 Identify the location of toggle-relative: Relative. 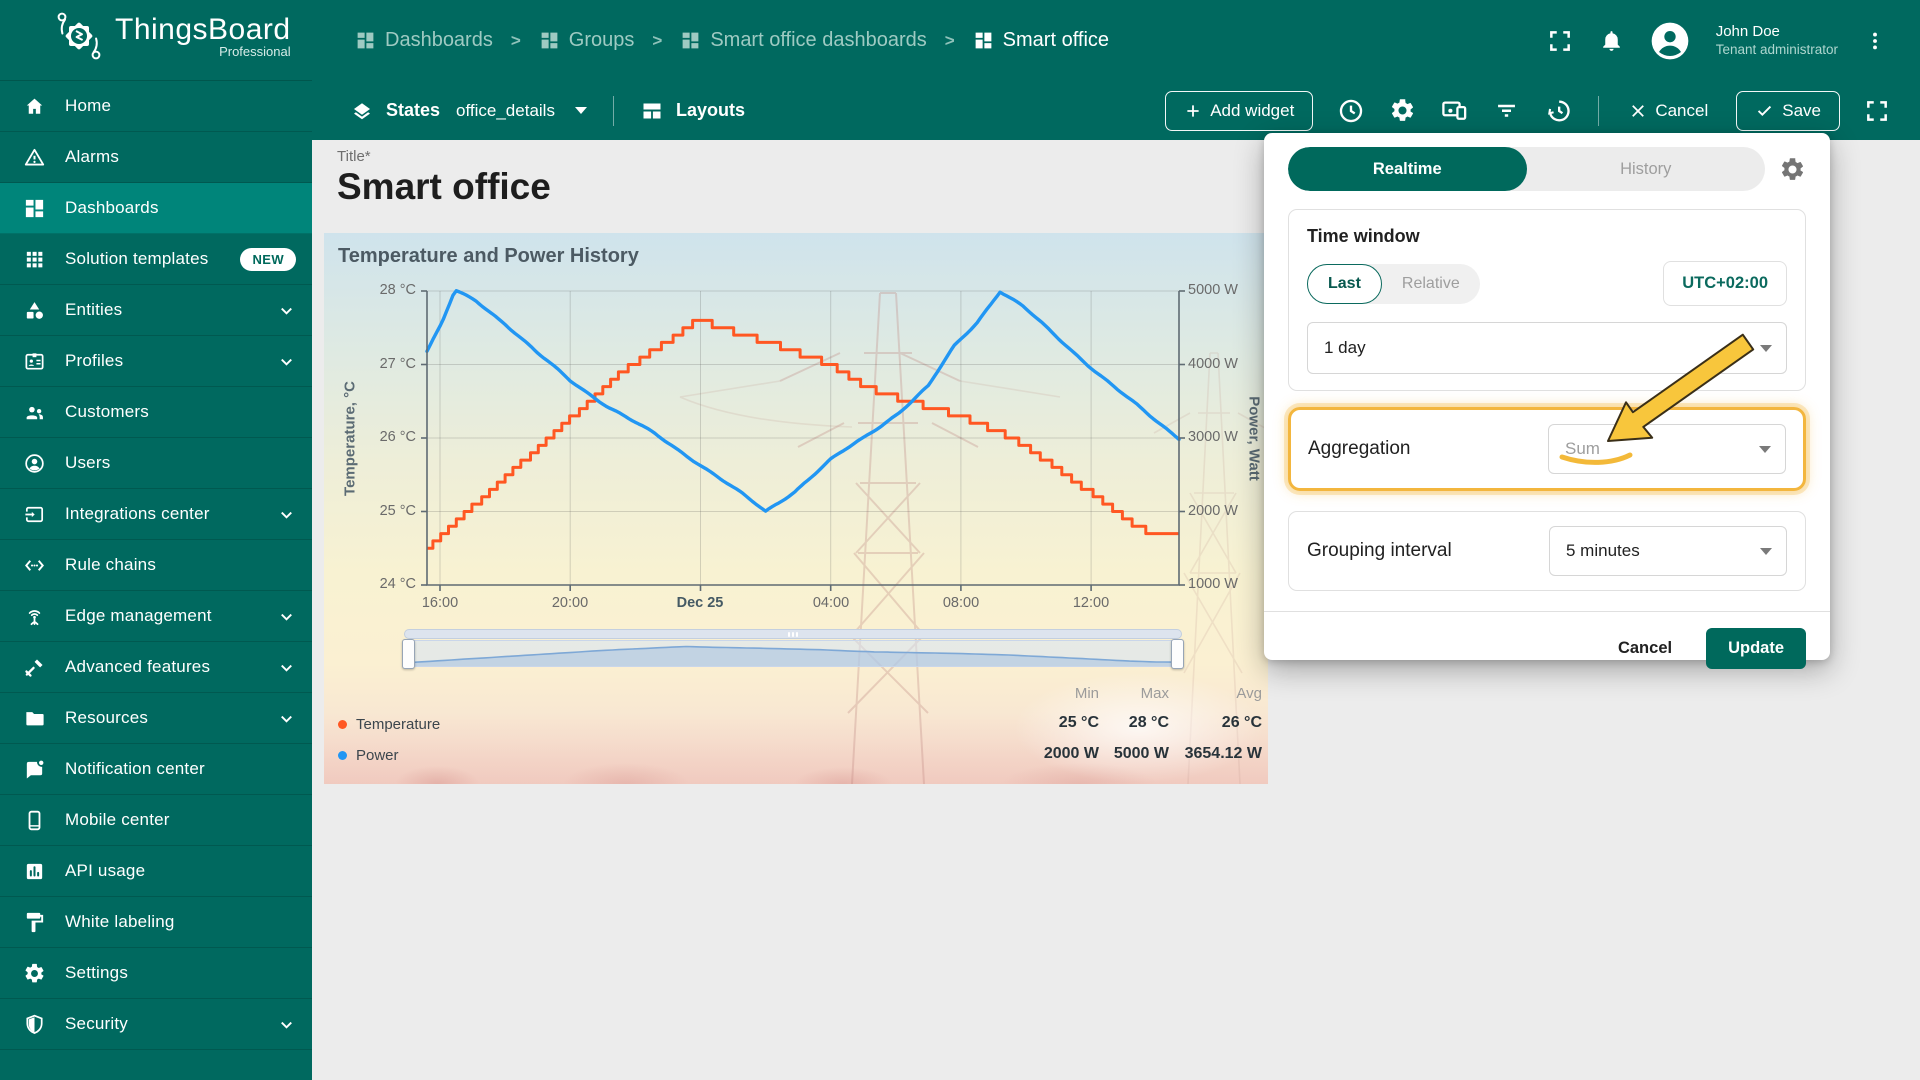
(1431, 284).